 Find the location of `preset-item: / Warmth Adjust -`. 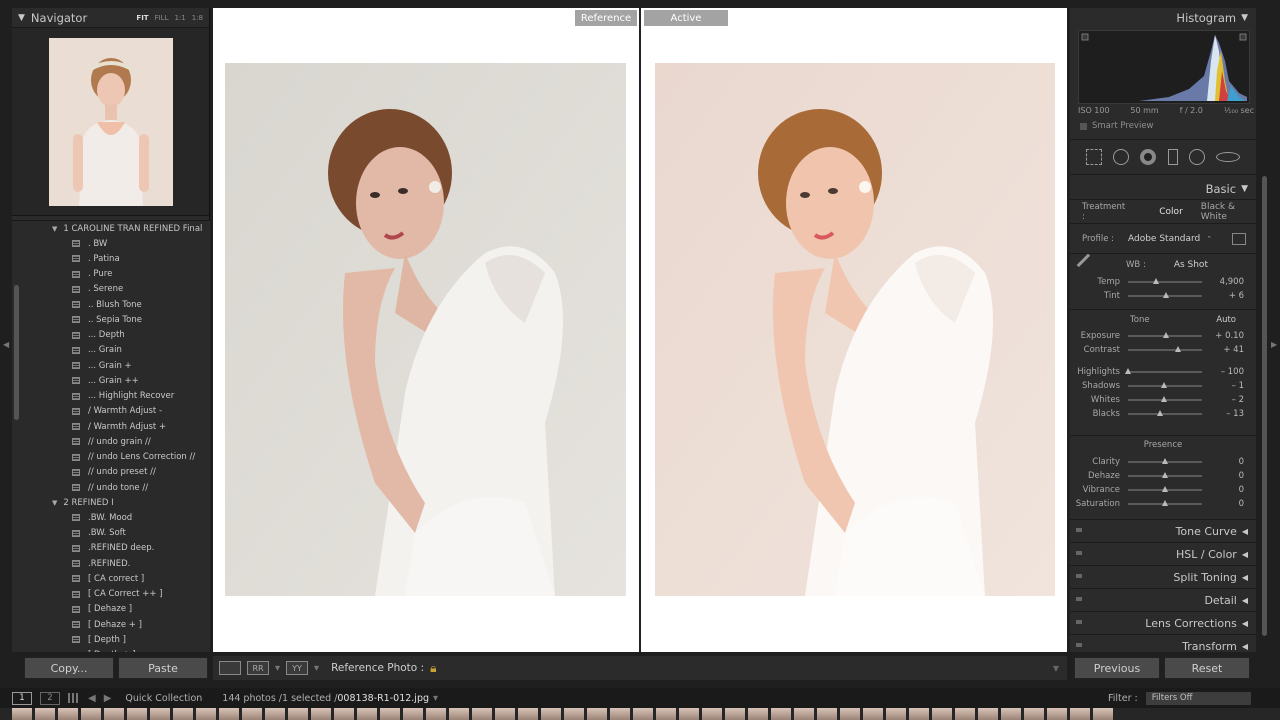

preset-item: / Warmth Adjust - is located at coordinates (111, 411).